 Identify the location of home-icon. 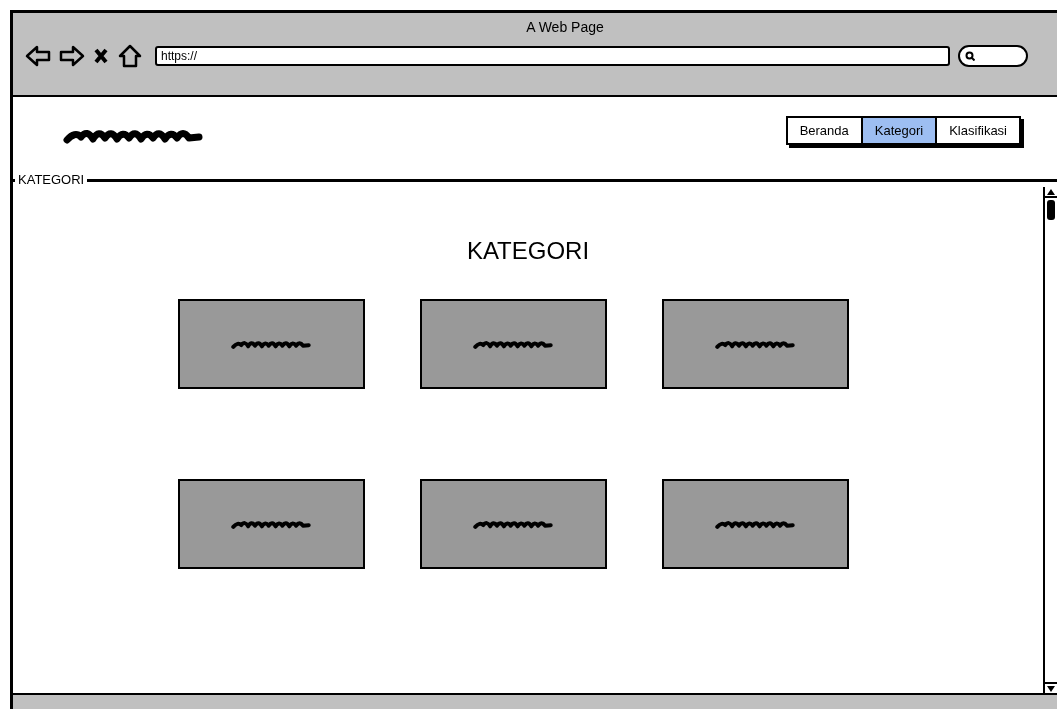
(130, 56).